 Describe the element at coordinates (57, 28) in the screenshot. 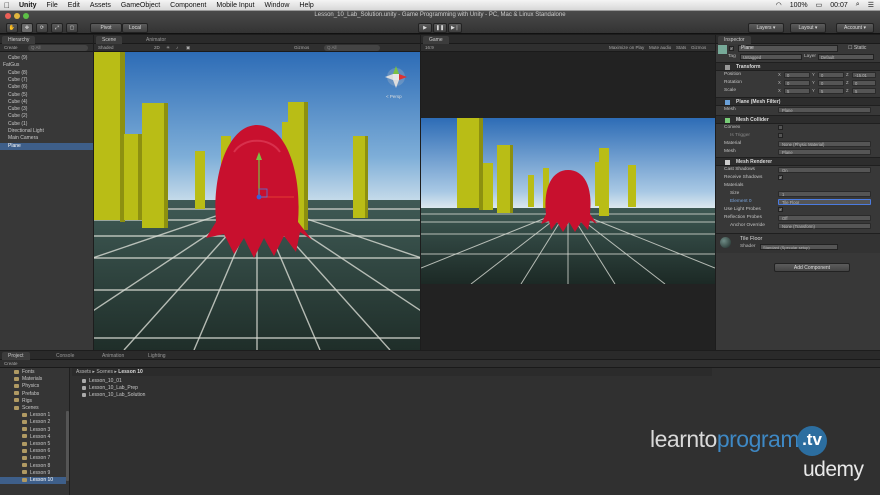

I see `scale-tool-button: ⤢` at that location.